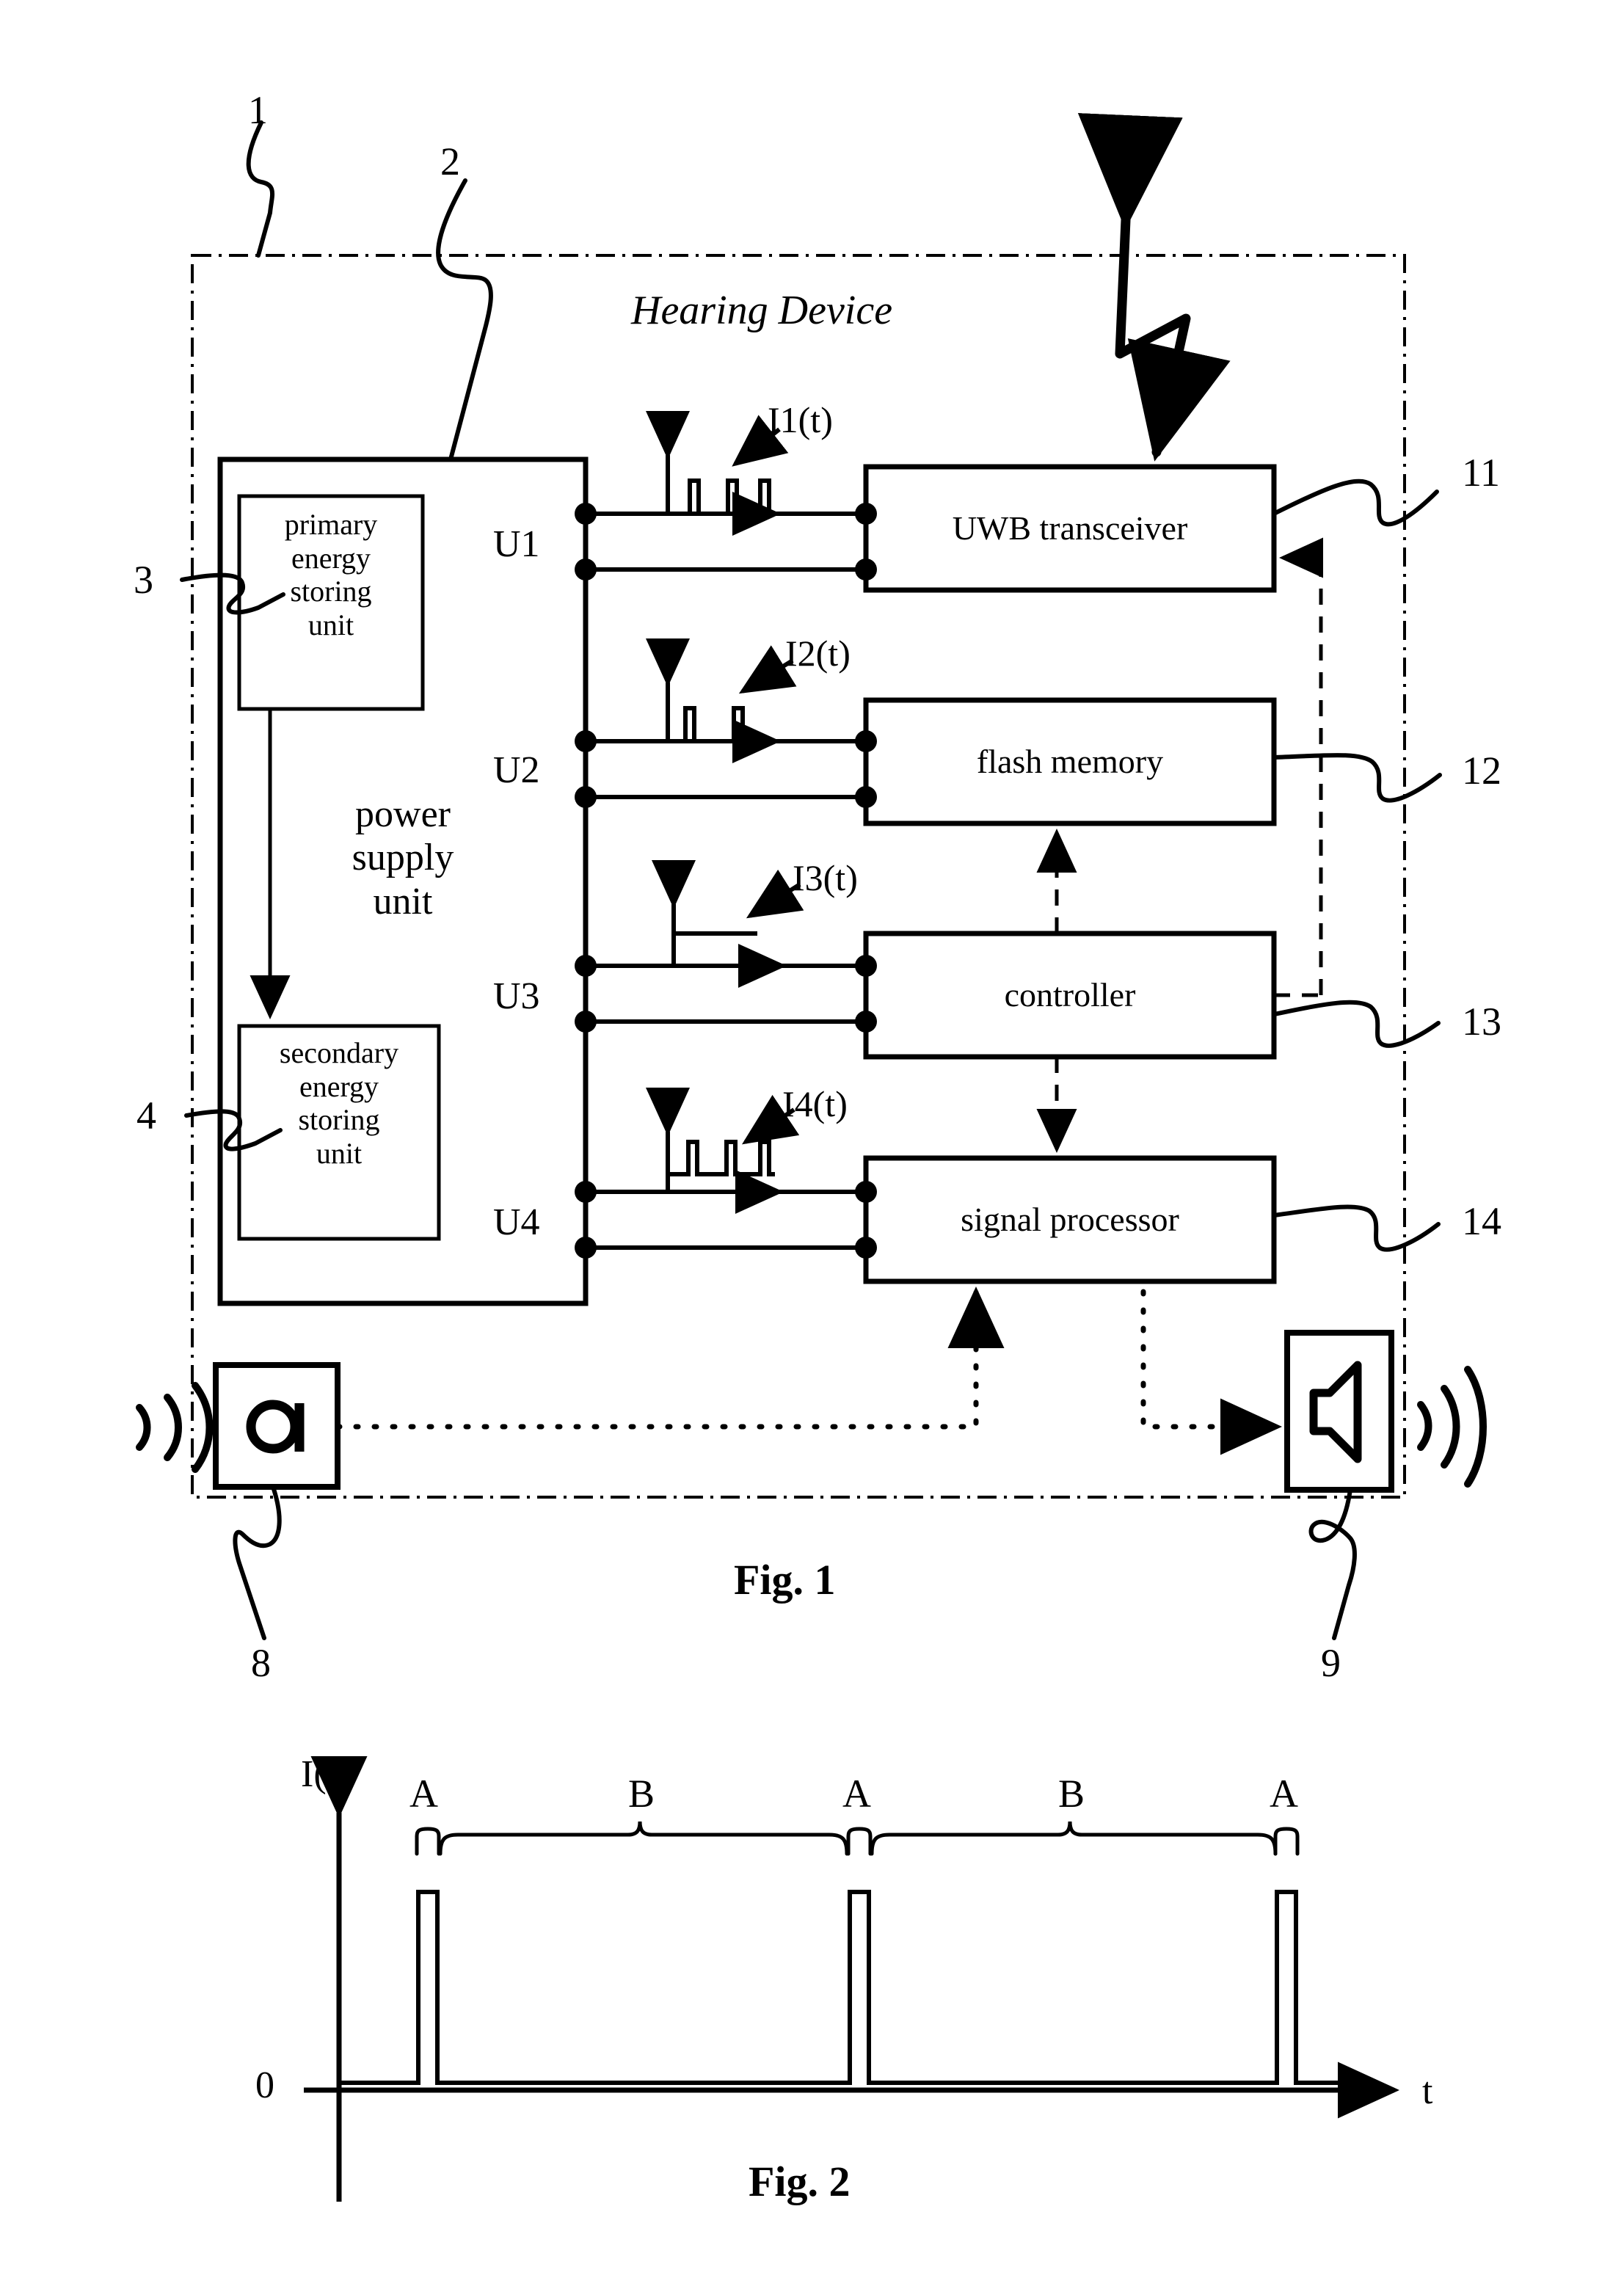 Image resolution: width=1624 pixels, height=2289 pixels. Describe the element at coordinates (713, 701) in the screenshot. I see `waveform-i2` at that location.